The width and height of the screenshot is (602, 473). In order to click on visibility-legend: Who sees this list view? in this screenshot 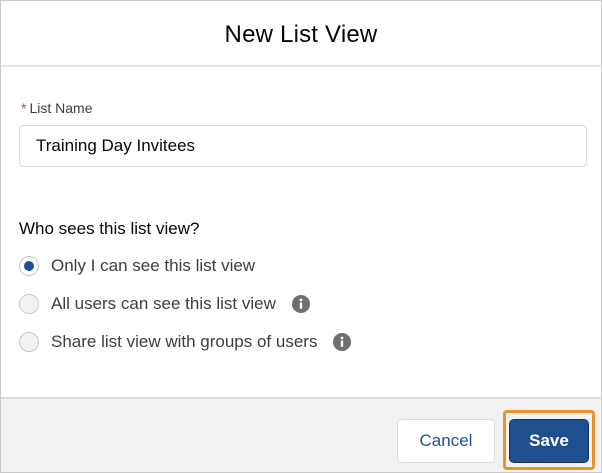, I will do `click(109, 228)`.